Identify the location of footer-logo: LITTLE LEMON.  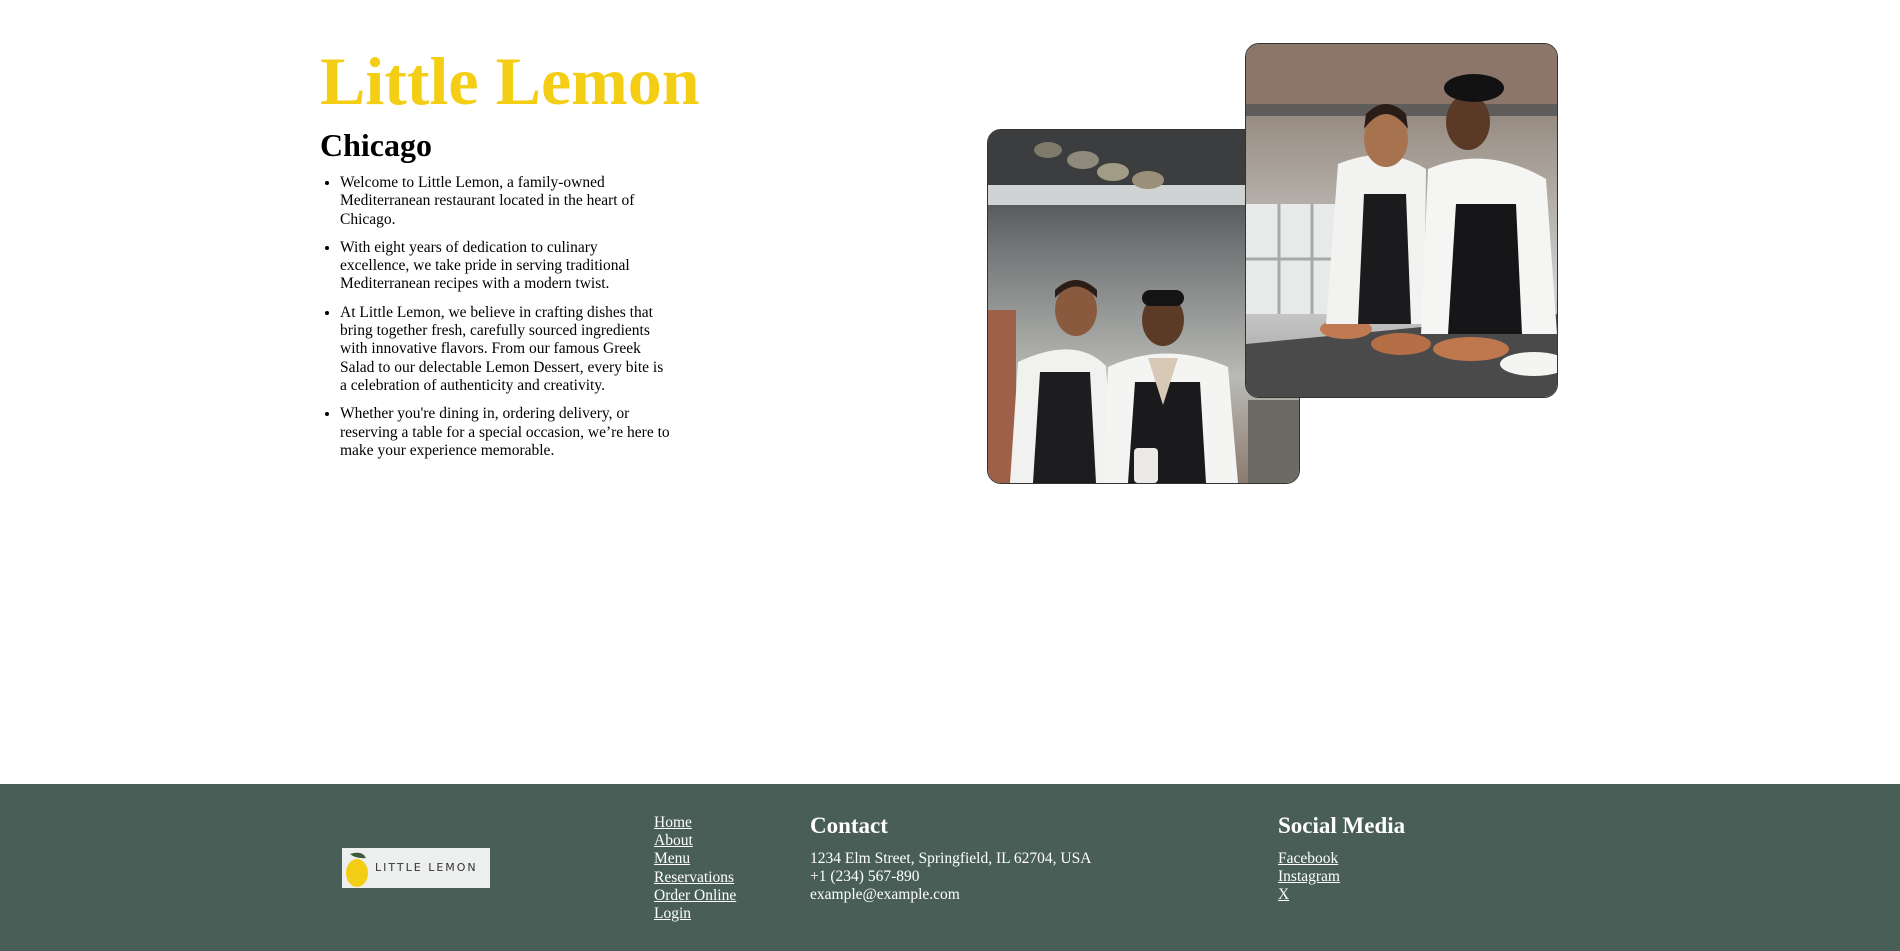
(416, 868).